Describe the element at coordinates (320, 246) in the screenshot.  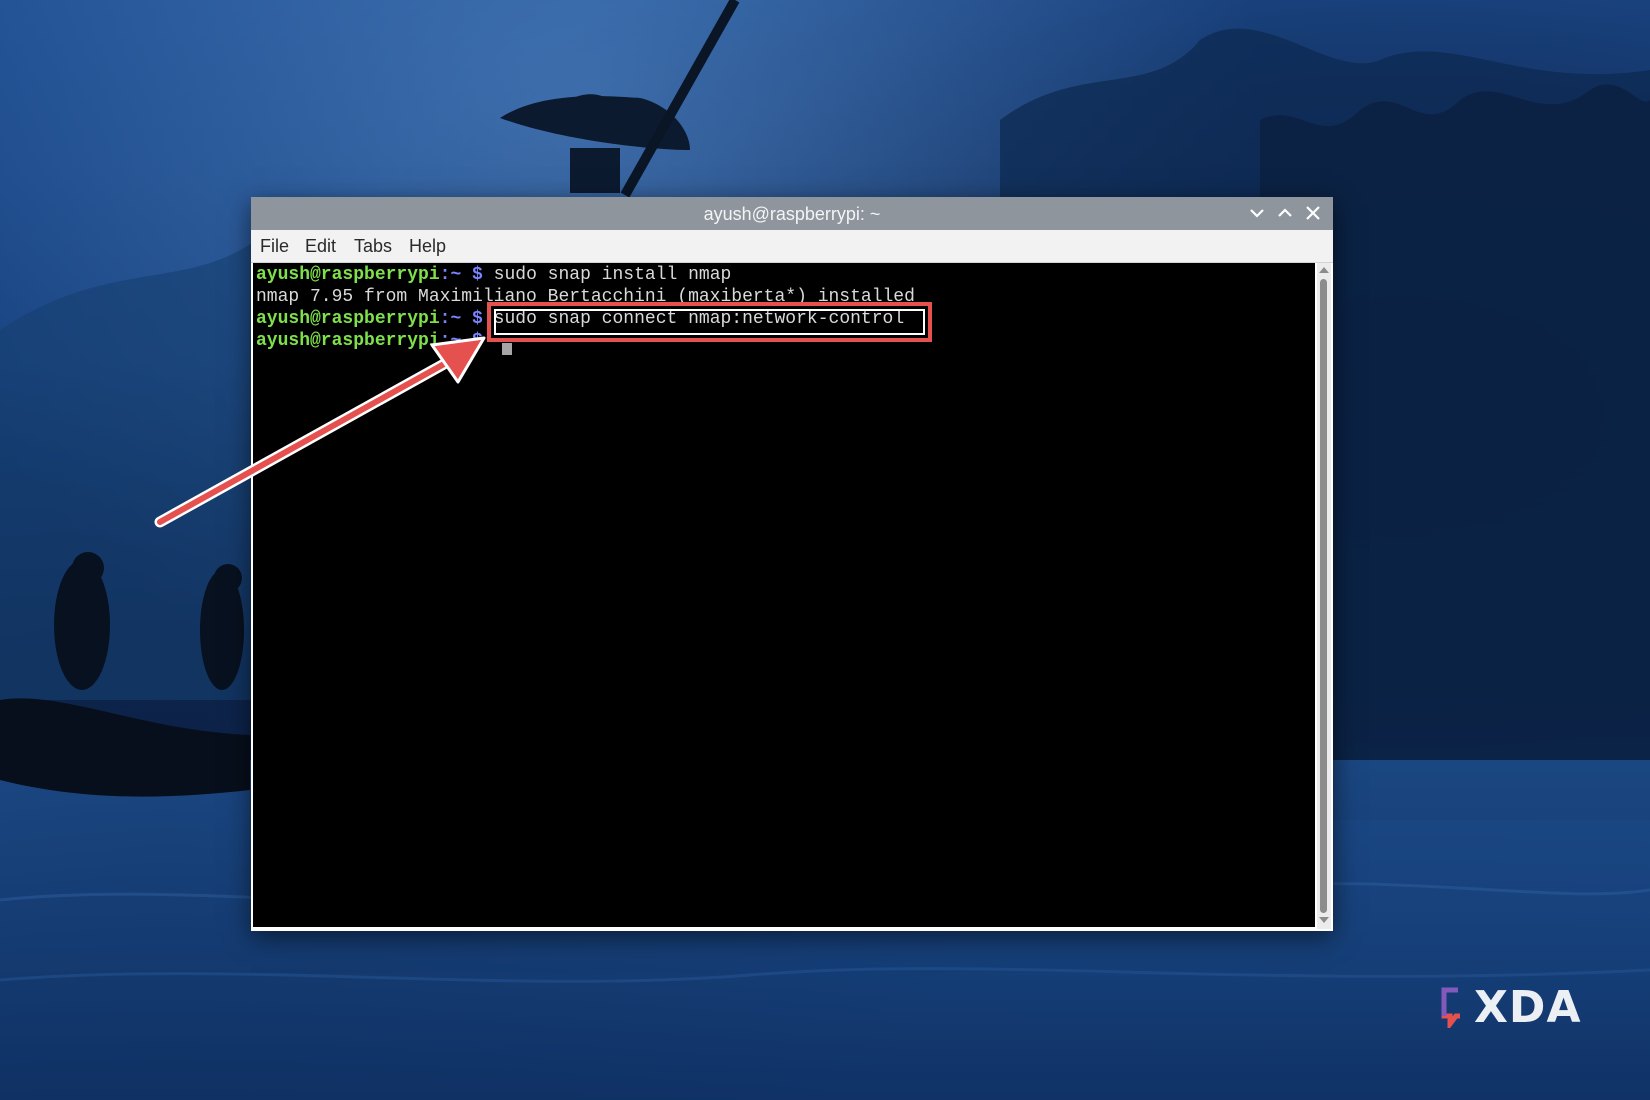
I see `menu-edit: Edit` at that location.